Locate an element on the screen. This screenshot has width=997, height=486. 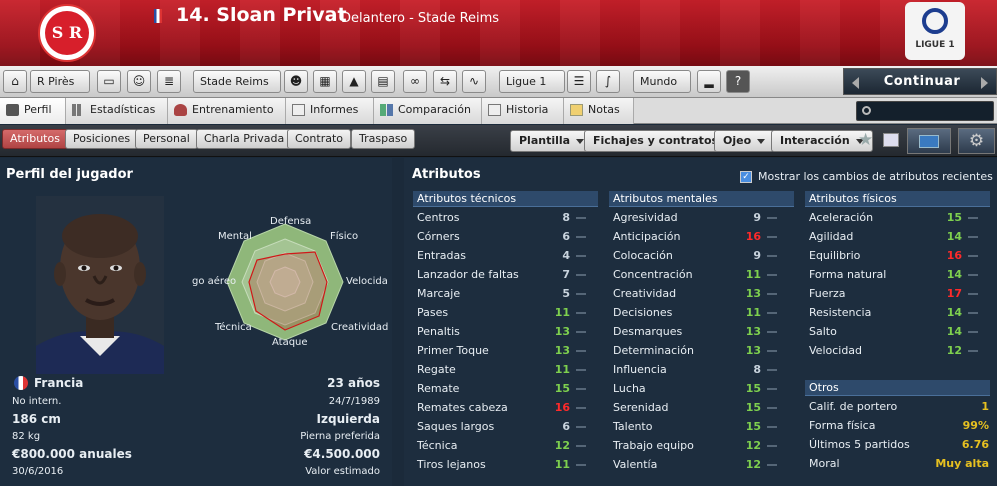
tab-comparacion: Comparación is located at coordinates (428, 111).